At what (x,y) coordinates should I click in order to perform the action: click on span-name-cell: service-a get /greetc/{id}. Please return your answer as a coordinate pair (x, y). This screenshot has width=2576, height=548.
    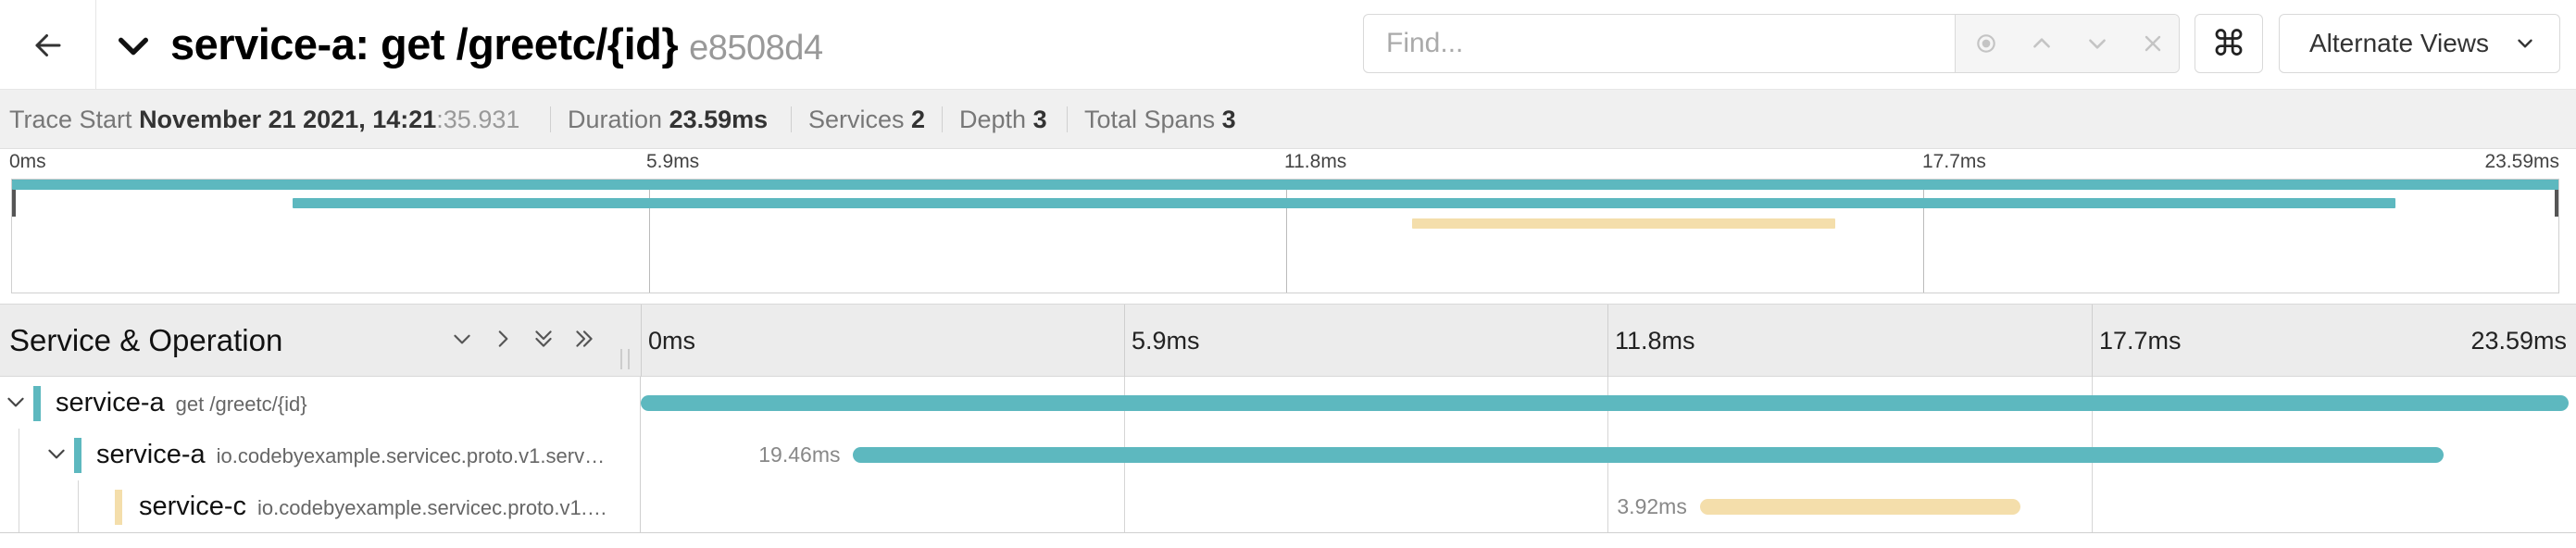
    Looking at the image, I should click on (321, 403).